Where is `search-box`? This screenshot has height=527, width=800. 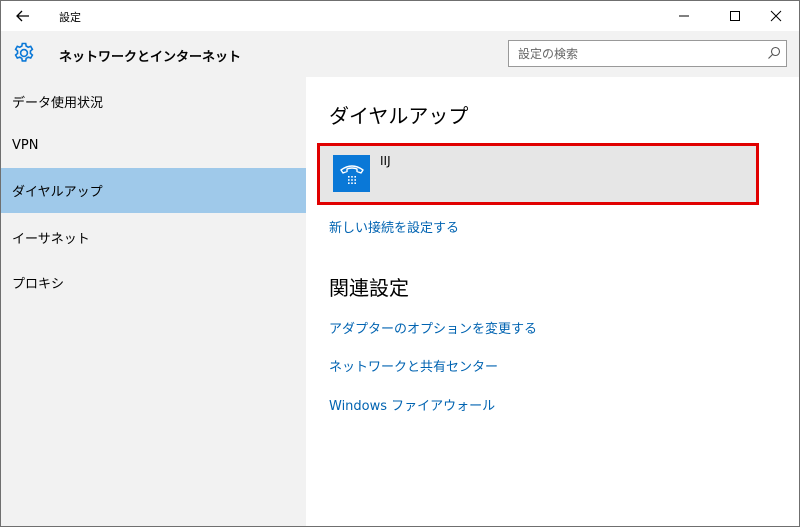
search-box is located at coordinates (647, 53).